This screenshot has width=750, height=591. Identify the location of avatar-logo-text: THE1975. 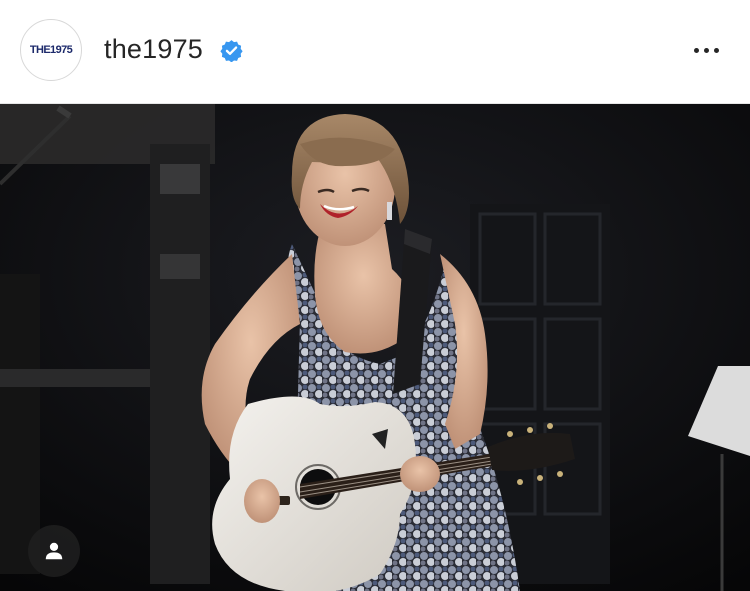
(51, 50).